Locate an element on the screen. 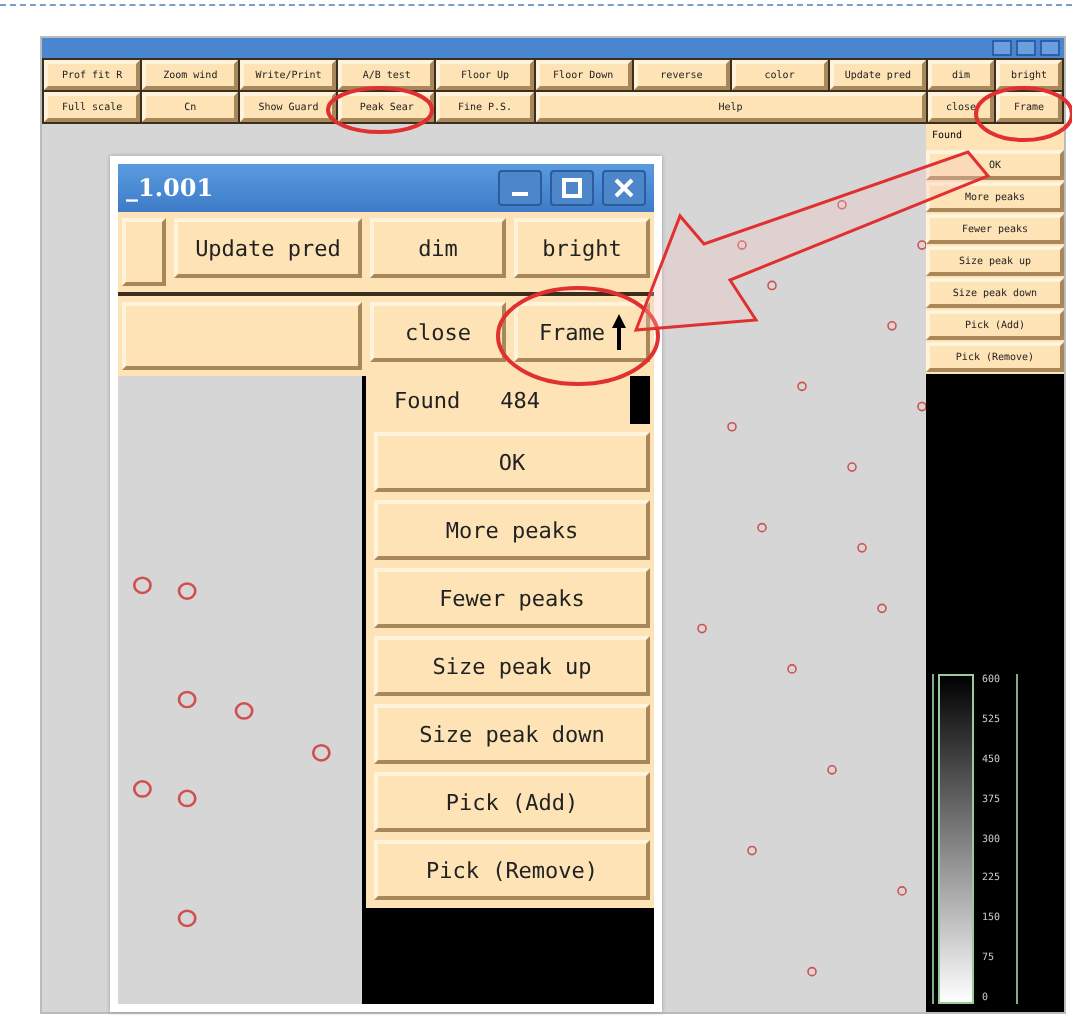 The height and width of the screenshot is (1022, 1072). highlight-ellipse is located at coordinates (380, 110).